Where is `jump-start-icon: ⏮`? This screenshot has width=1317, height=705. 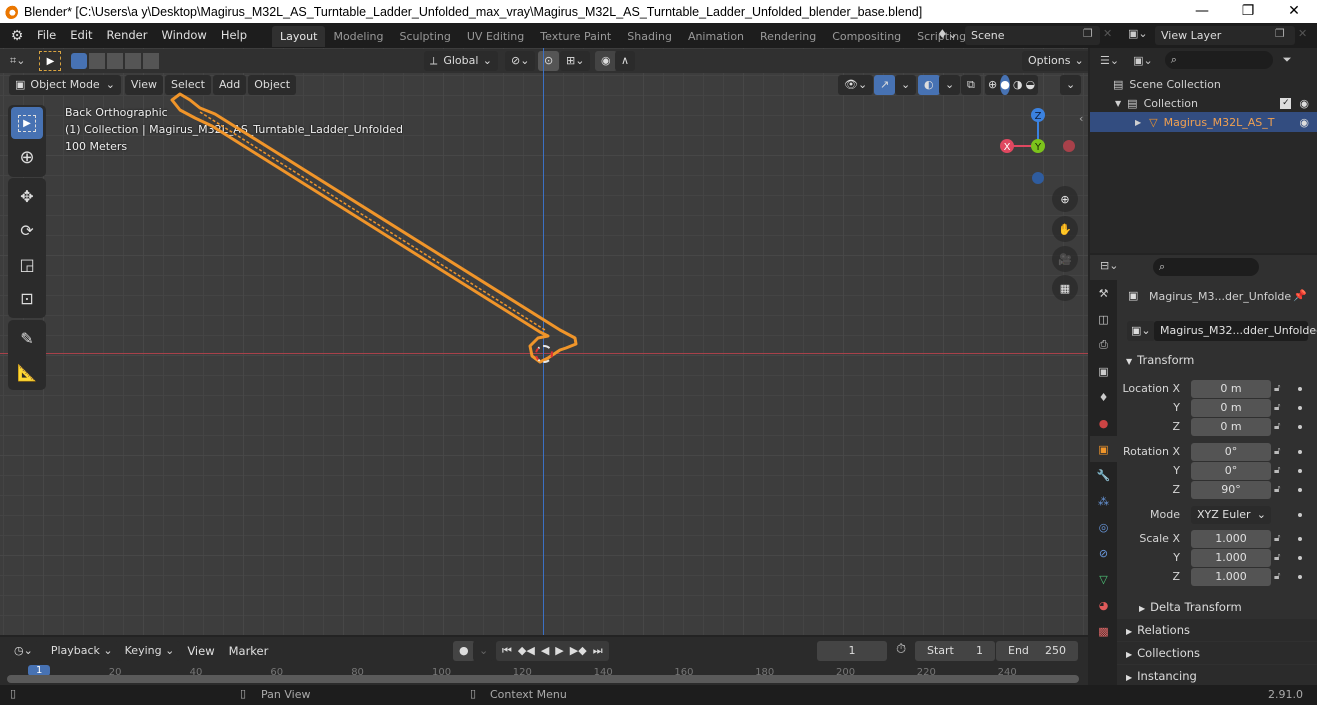
jump-start-icon: ⏮ is located at coordinates (507, 651).